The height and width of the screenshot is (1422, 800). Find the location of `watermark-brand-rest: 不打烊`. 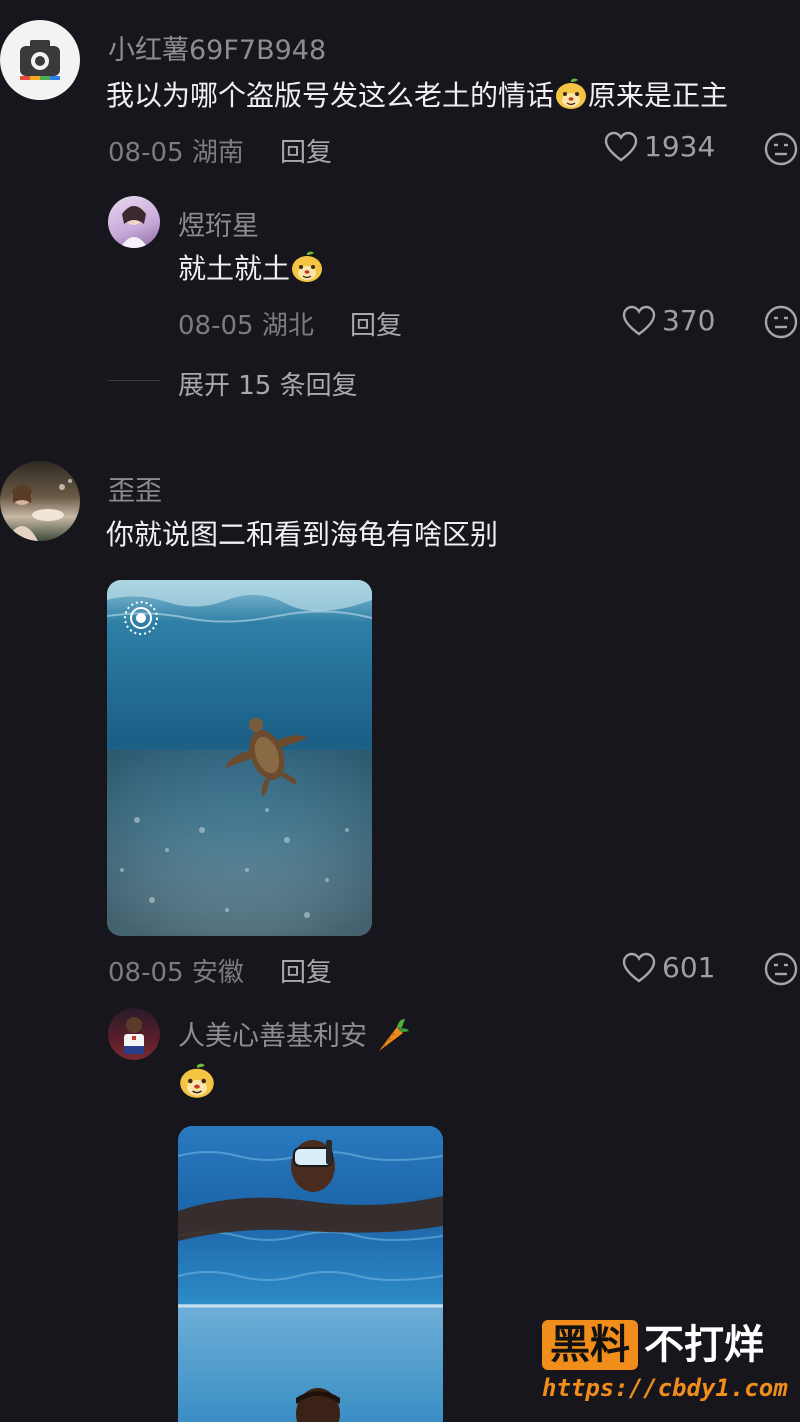

watermark-brand-rest: 不打烊 is located at coordinates (704, 1345).